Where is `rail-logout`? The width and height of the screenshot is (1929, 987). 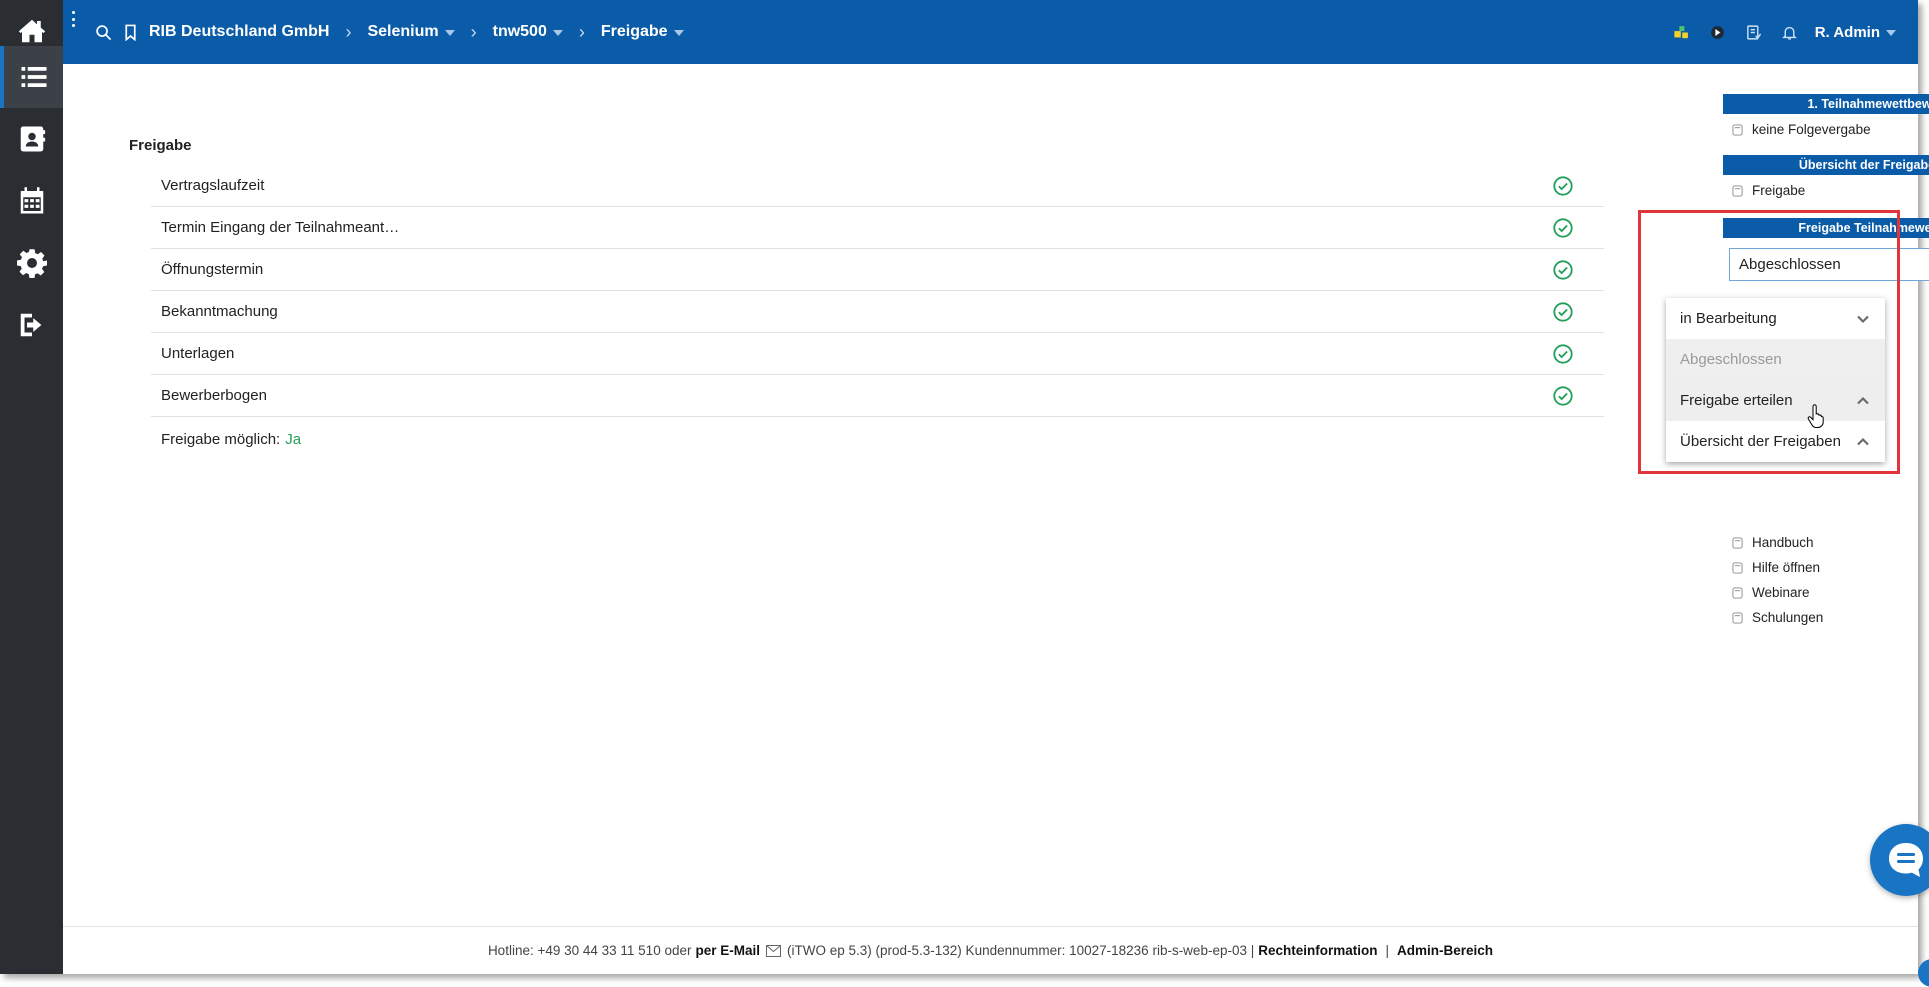
rail-logout is located at coordinates (31, 325).